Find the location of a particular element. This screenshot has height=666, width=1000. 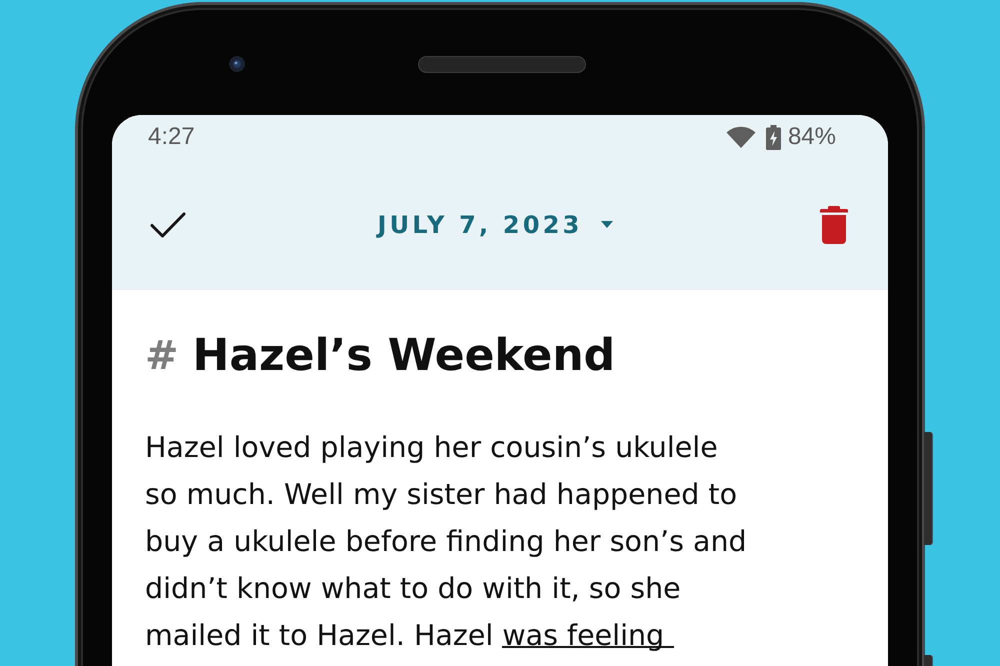

speaker-grille-icon is located at coordinates (502, 64).